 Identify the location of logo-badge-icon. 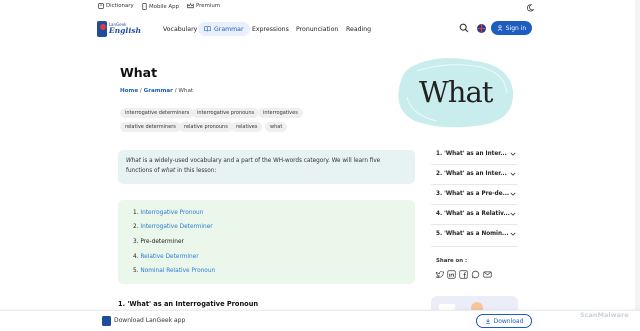
(102, 29).